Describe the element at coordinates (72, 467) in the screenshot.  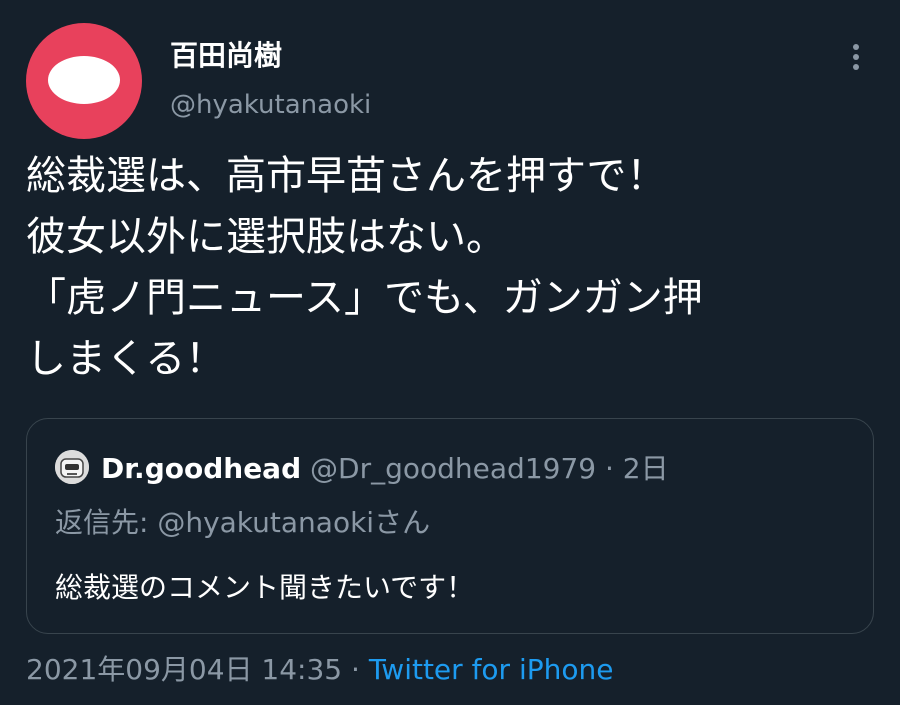
I see `quoted-author-avatar` at that location.